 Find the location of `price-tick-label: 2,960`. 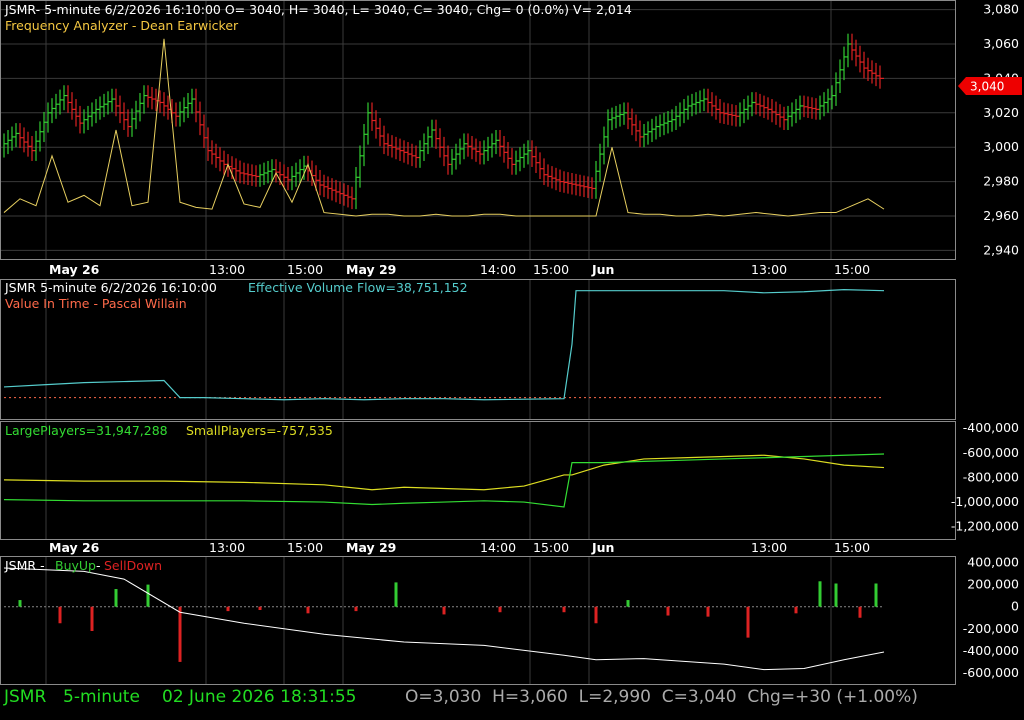

price-tick-label: 2,960 is located at coordinates (1001, 215).